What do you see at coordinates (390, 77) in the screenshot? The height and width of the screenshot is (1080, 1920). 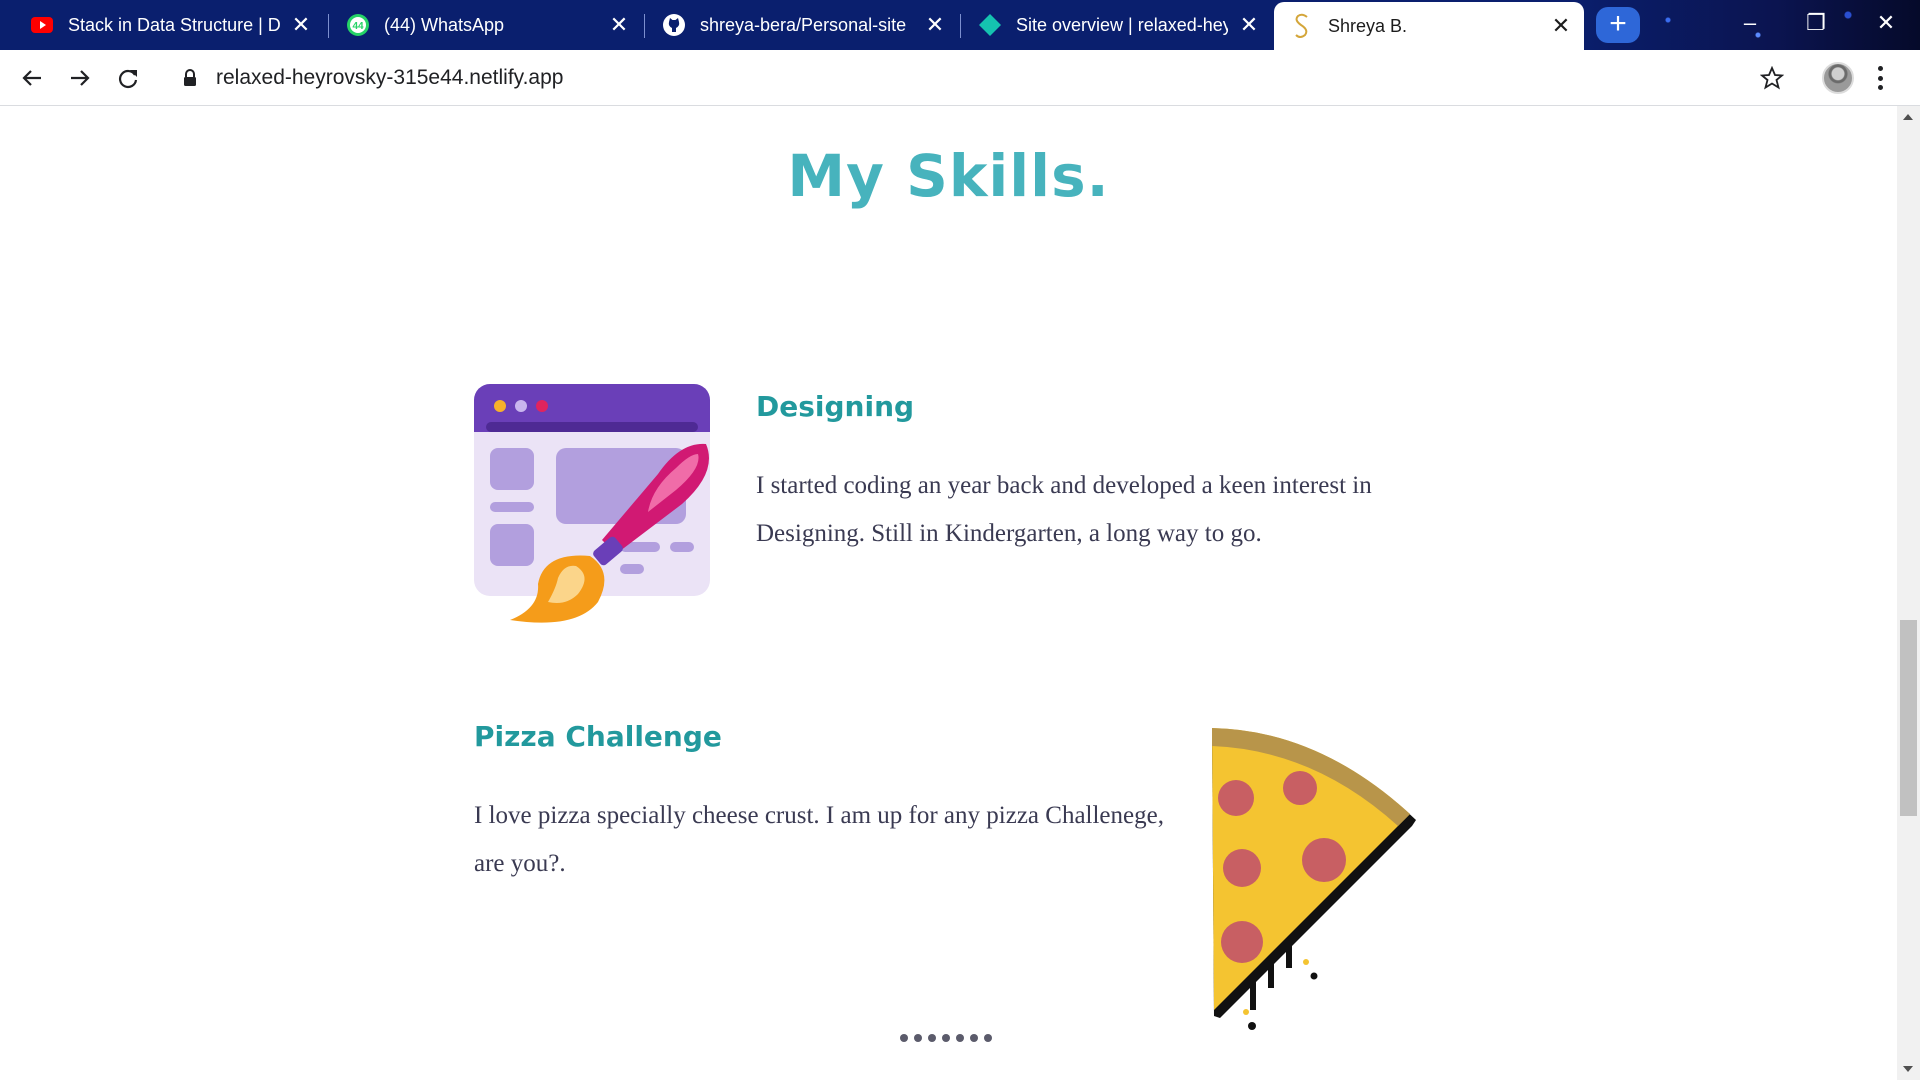 I see `url-text: relaxed-heyrovsky-315e44.netlify.app` at bounding box center [390, 77].